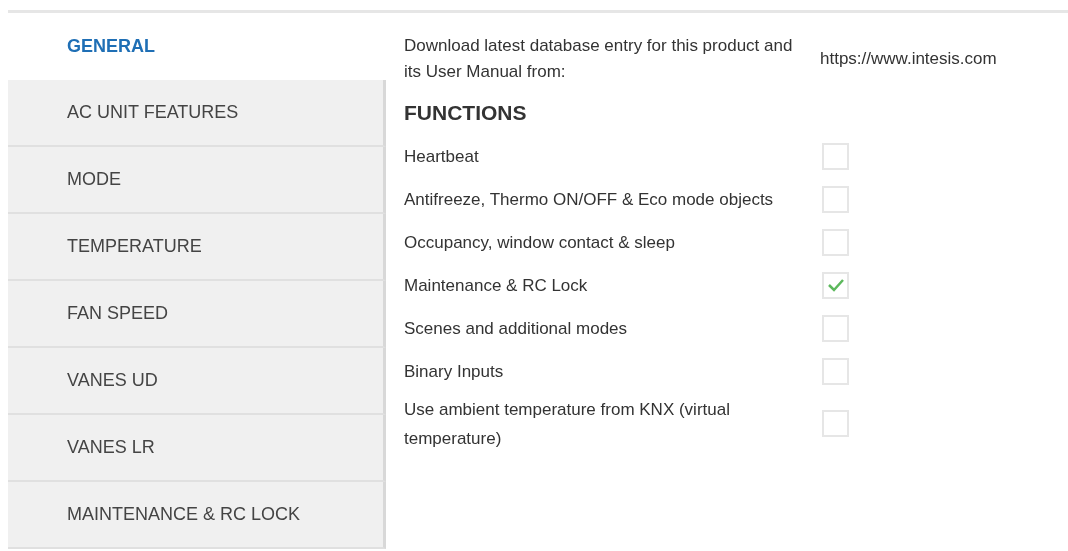 This screenshot has height=551, width=1068. Describe the element at coordinates (197, 381) in the screenshot. I see `sidebar-tab: VANES UD` at that location.